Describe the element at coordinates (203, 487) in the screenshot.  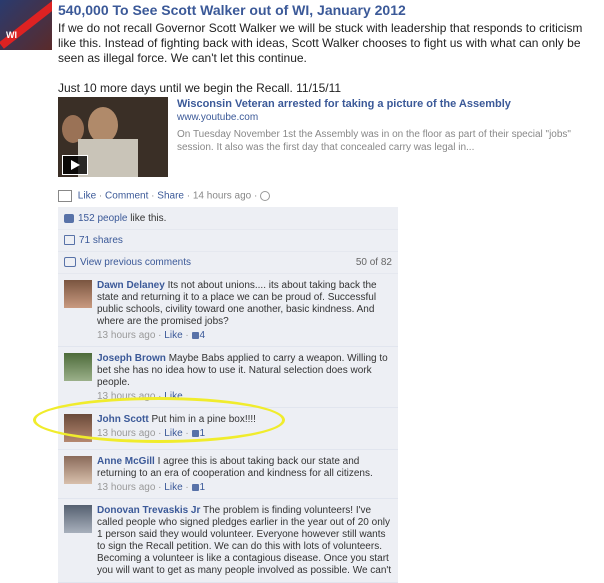
I see `comment-like-count: 1` at that location.